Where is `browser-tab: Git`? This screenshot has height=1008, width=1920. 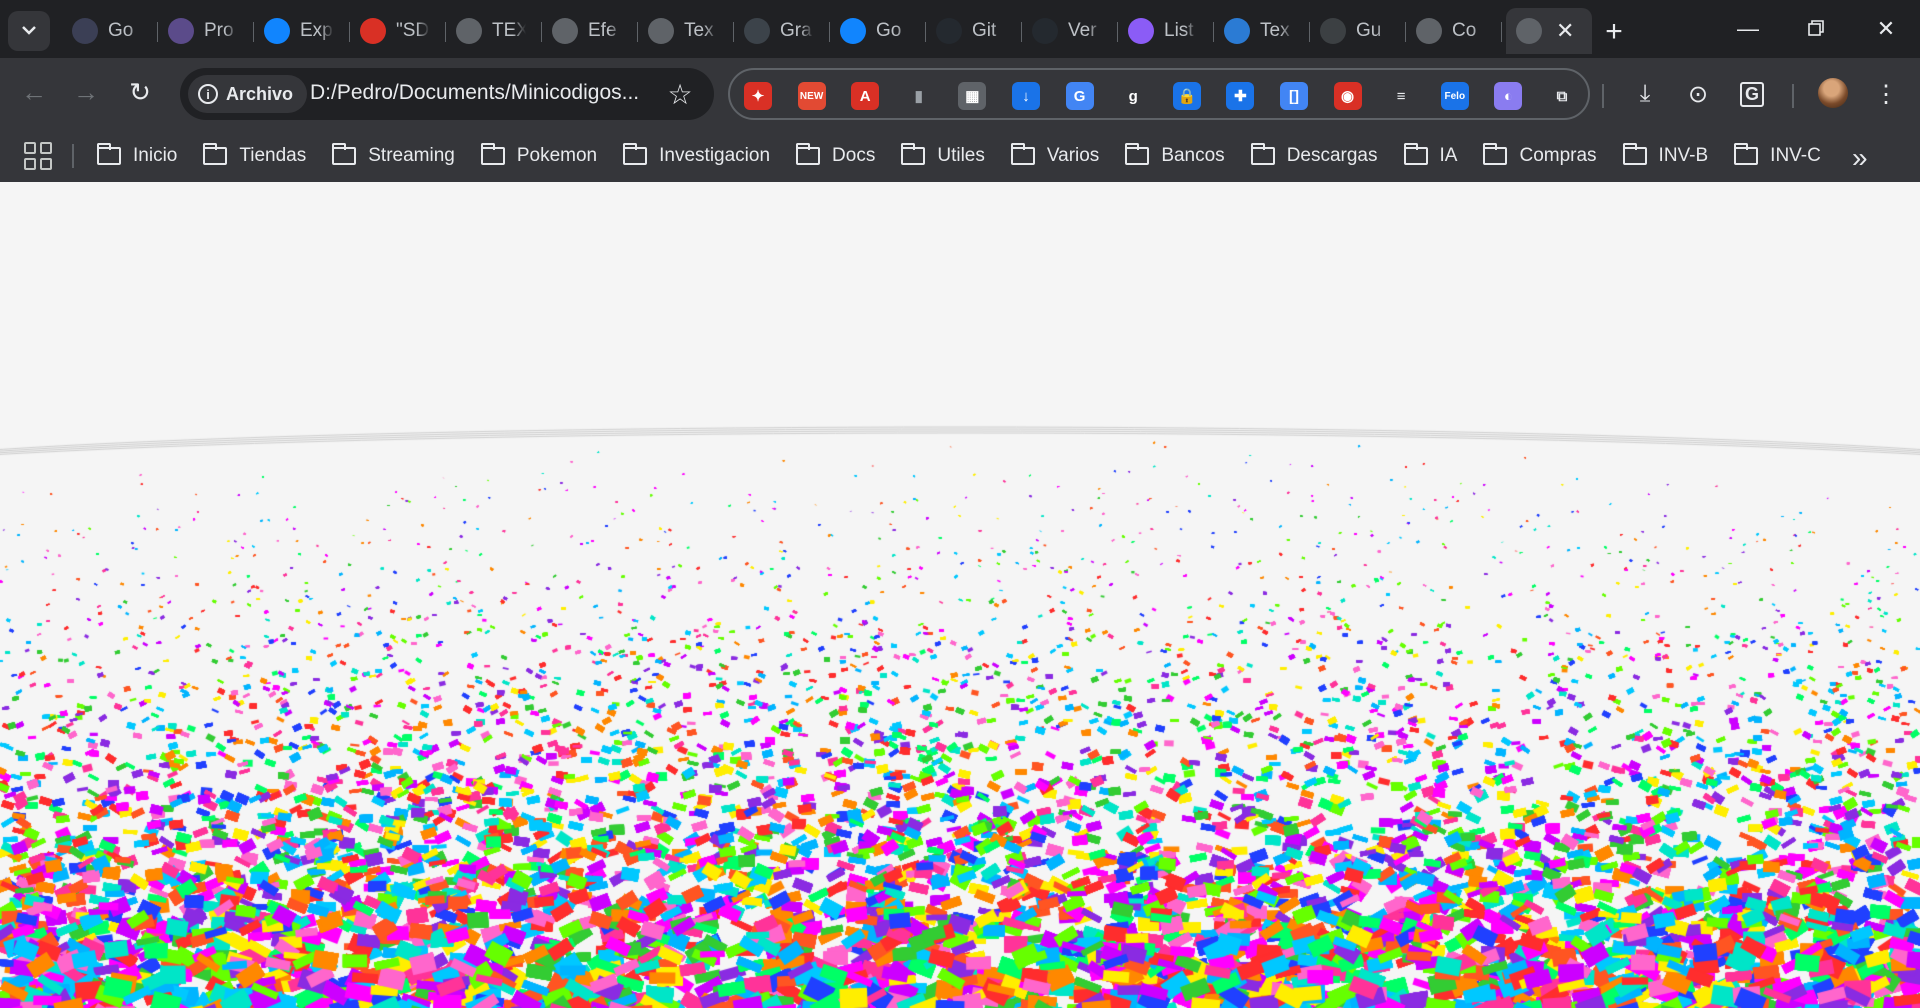
browser-tab: Git is located at coordinates (974, 31).